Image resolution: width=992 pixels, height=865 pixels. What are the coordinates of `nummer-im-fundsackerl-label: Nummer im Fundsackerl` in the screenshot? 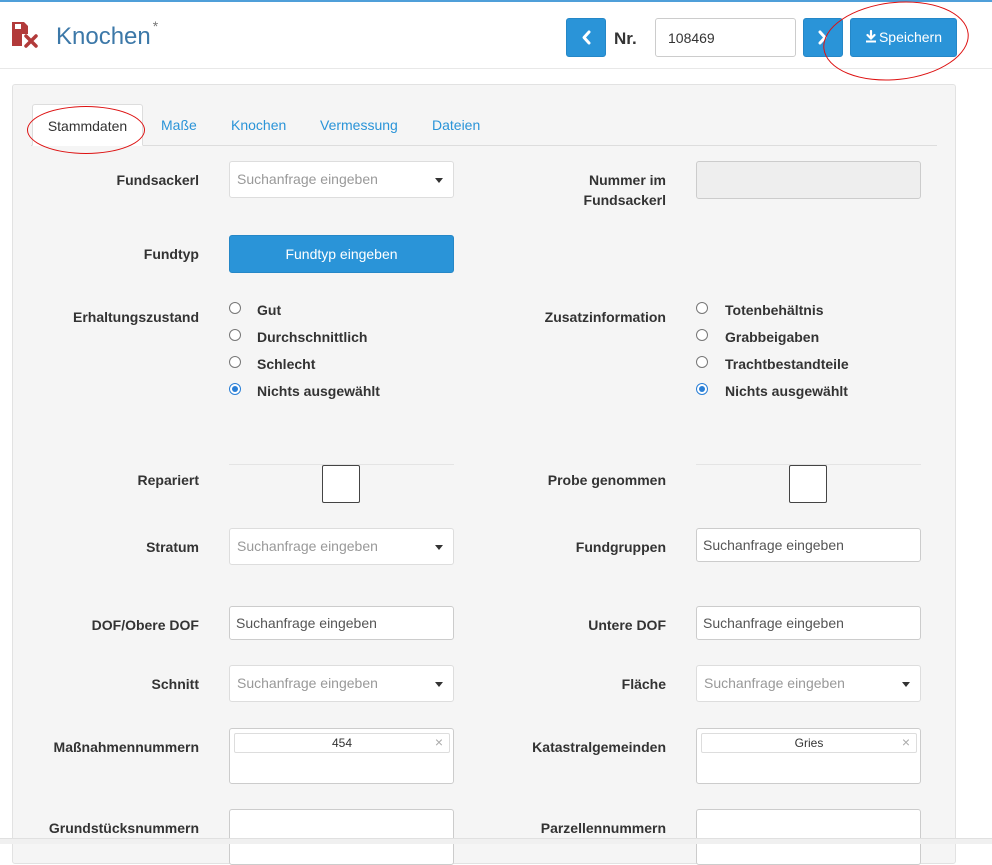 It's located at (624, 190).